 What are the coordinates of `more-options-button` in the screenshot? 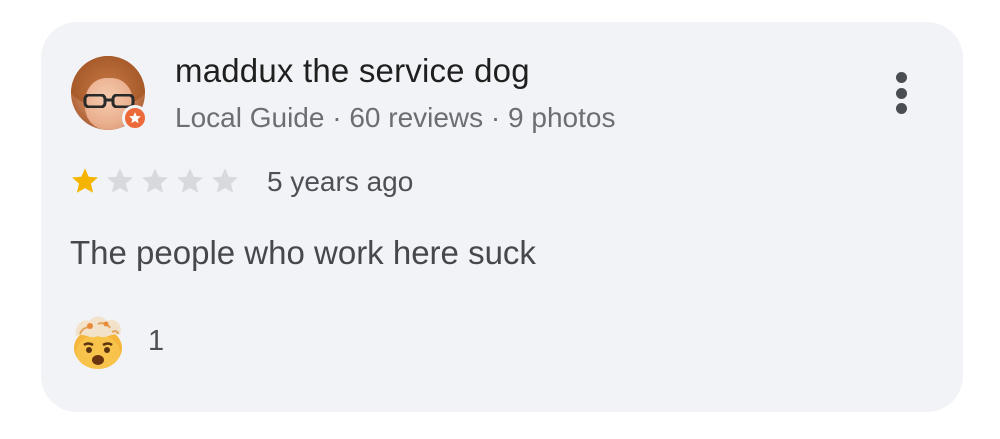 It's located at (901, 93).